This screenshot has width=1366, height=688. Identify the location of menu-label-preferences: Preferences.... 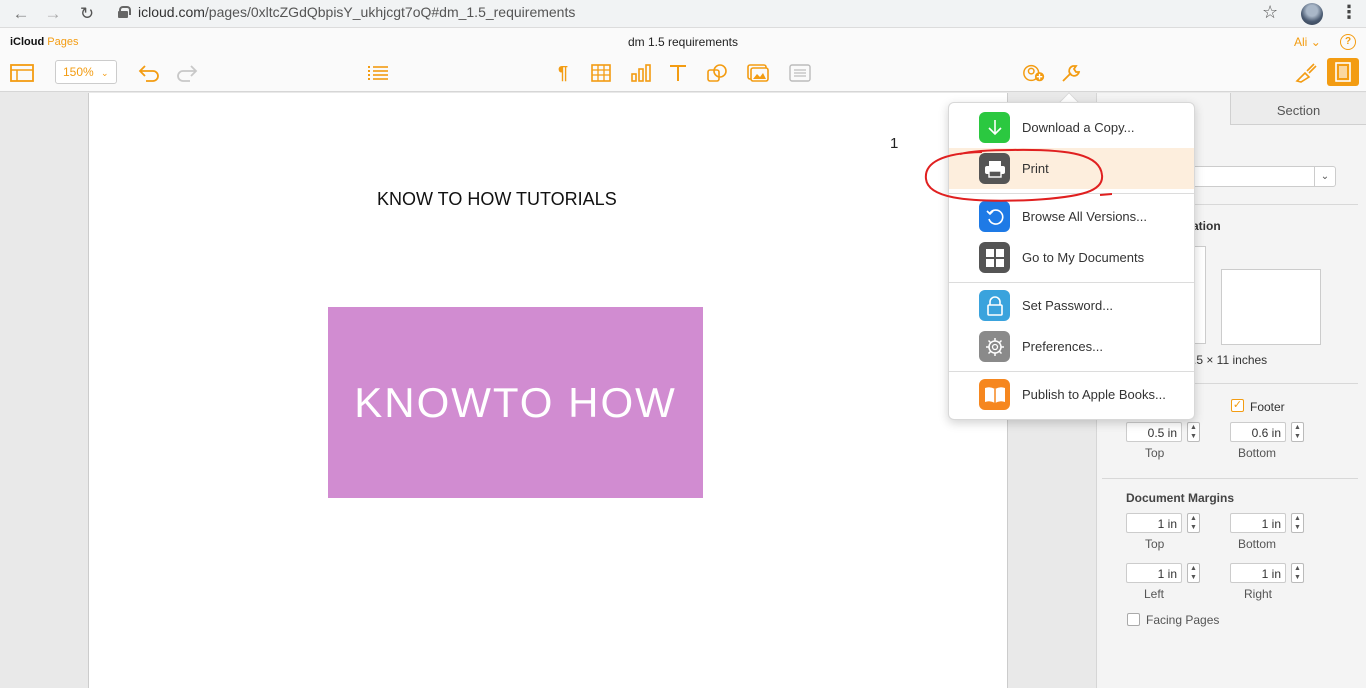
(1062, 346).